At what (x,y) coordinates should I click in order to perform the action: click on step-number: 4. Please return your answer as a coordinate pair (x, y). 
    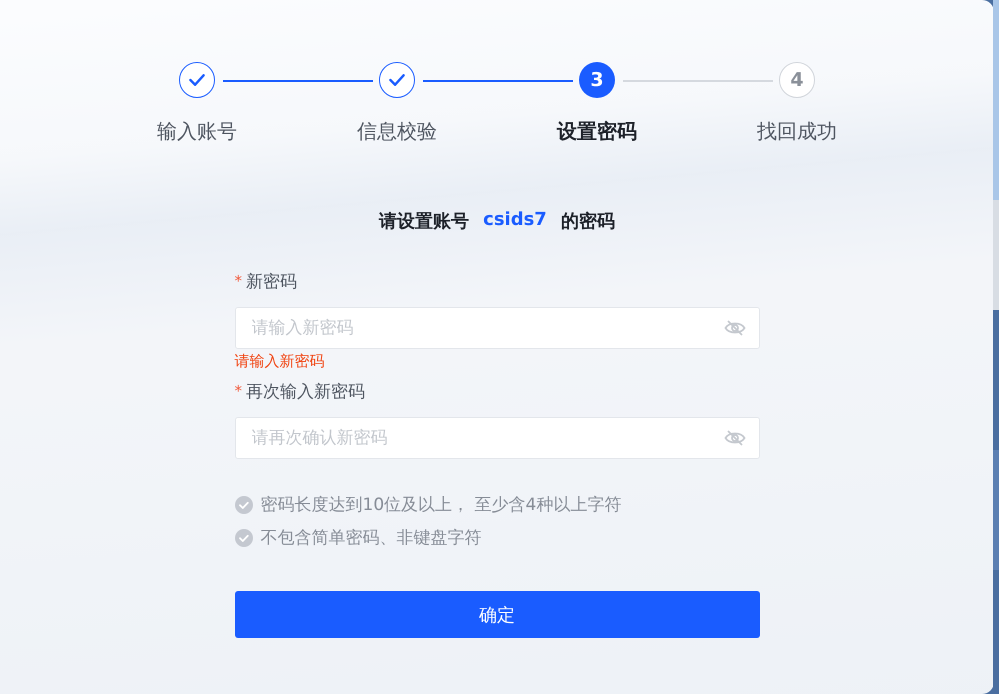
    Looking at the image, I should click on (797, 80).